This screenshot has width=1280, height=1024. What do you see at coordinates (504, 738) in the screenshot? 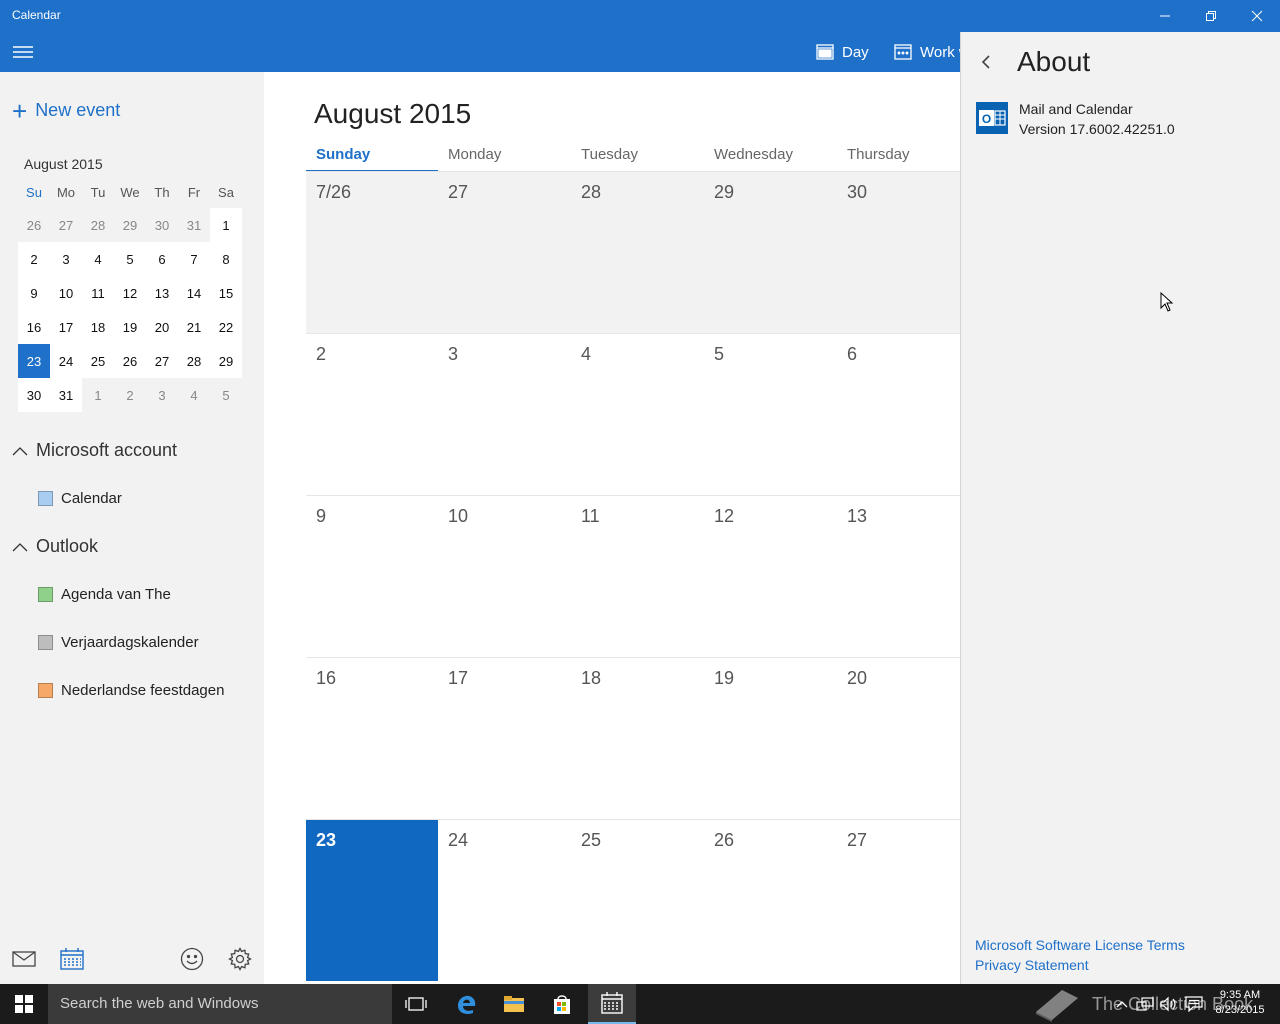
I see `month-day-cell: 17` at bounding box center [504, 738].